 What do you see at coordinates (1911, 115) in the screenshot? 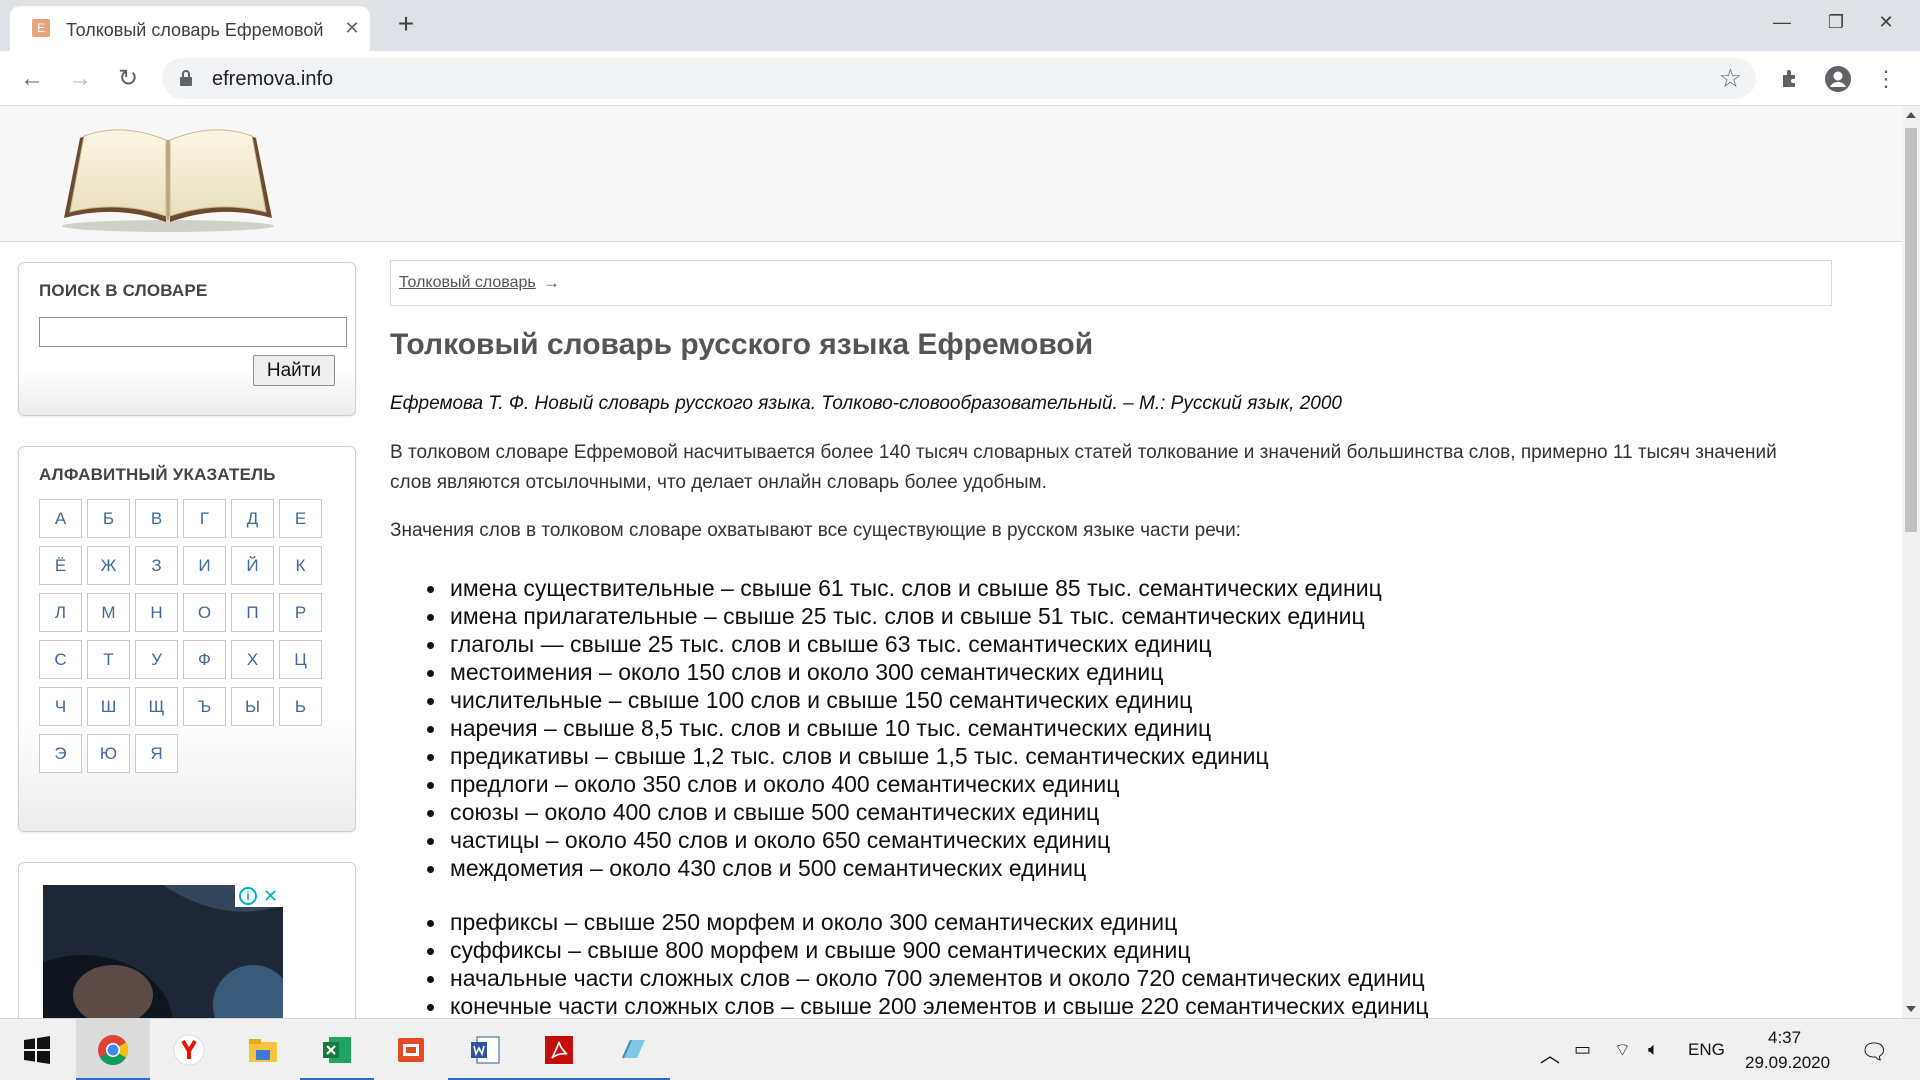
I see `scroll-up-arrow-icon` at bounding box center [1911, 115].